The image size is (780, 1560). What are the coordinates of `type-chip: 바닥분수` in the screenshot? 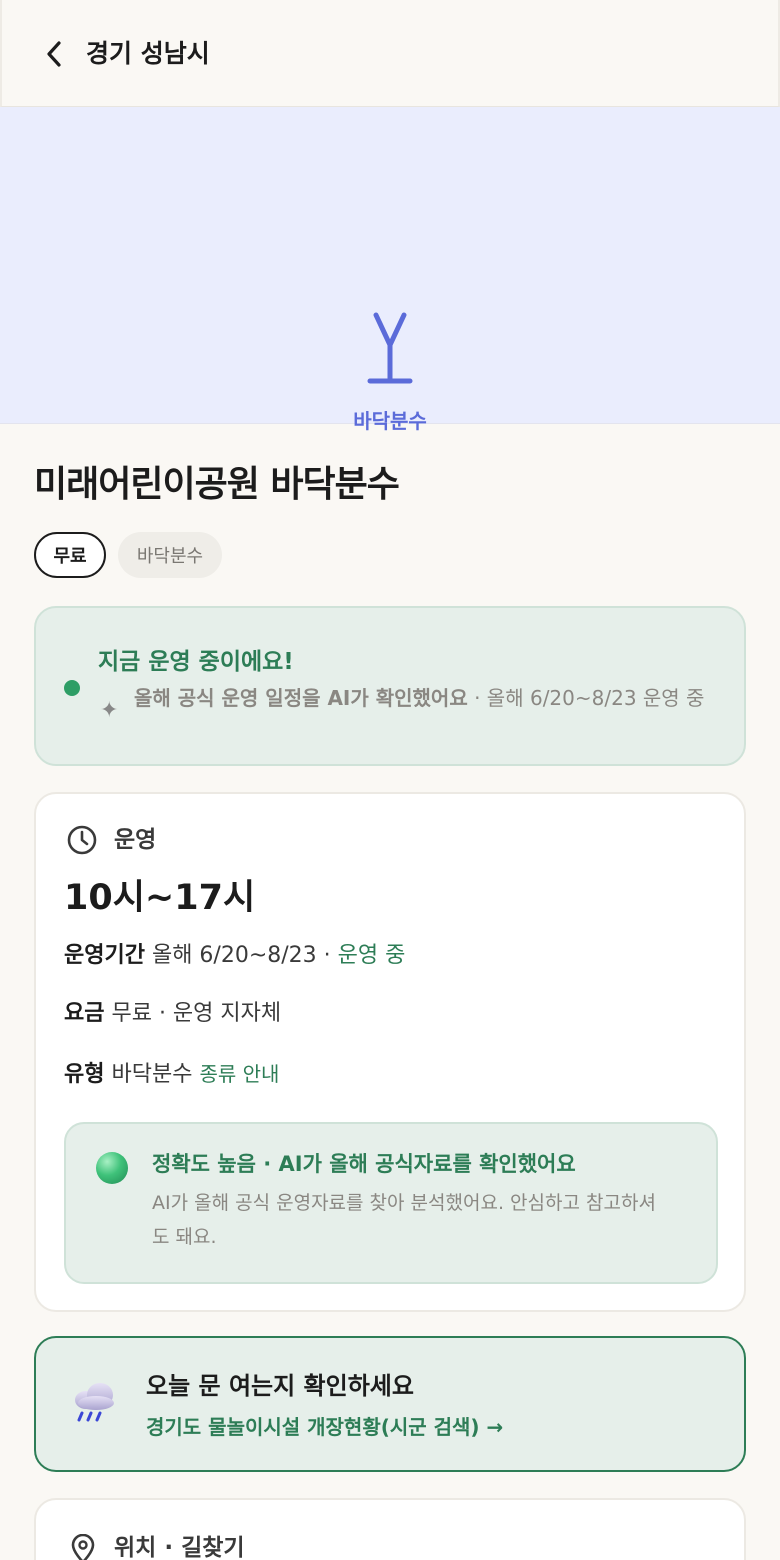 It's located at (170, 555).